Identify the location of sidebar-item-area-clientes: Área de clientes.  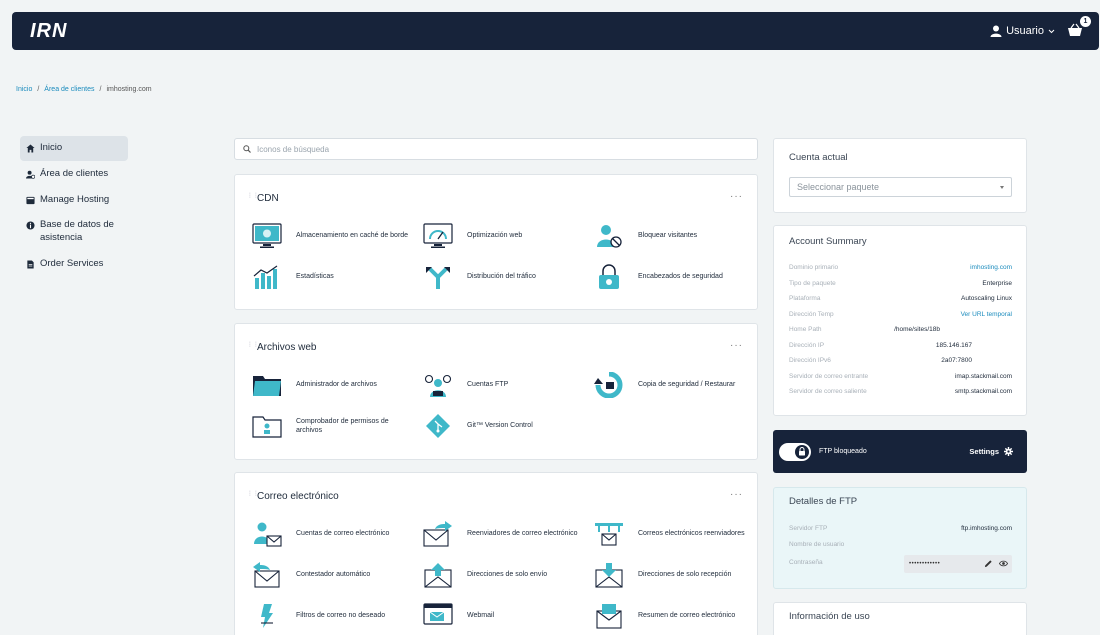
(74, 174).